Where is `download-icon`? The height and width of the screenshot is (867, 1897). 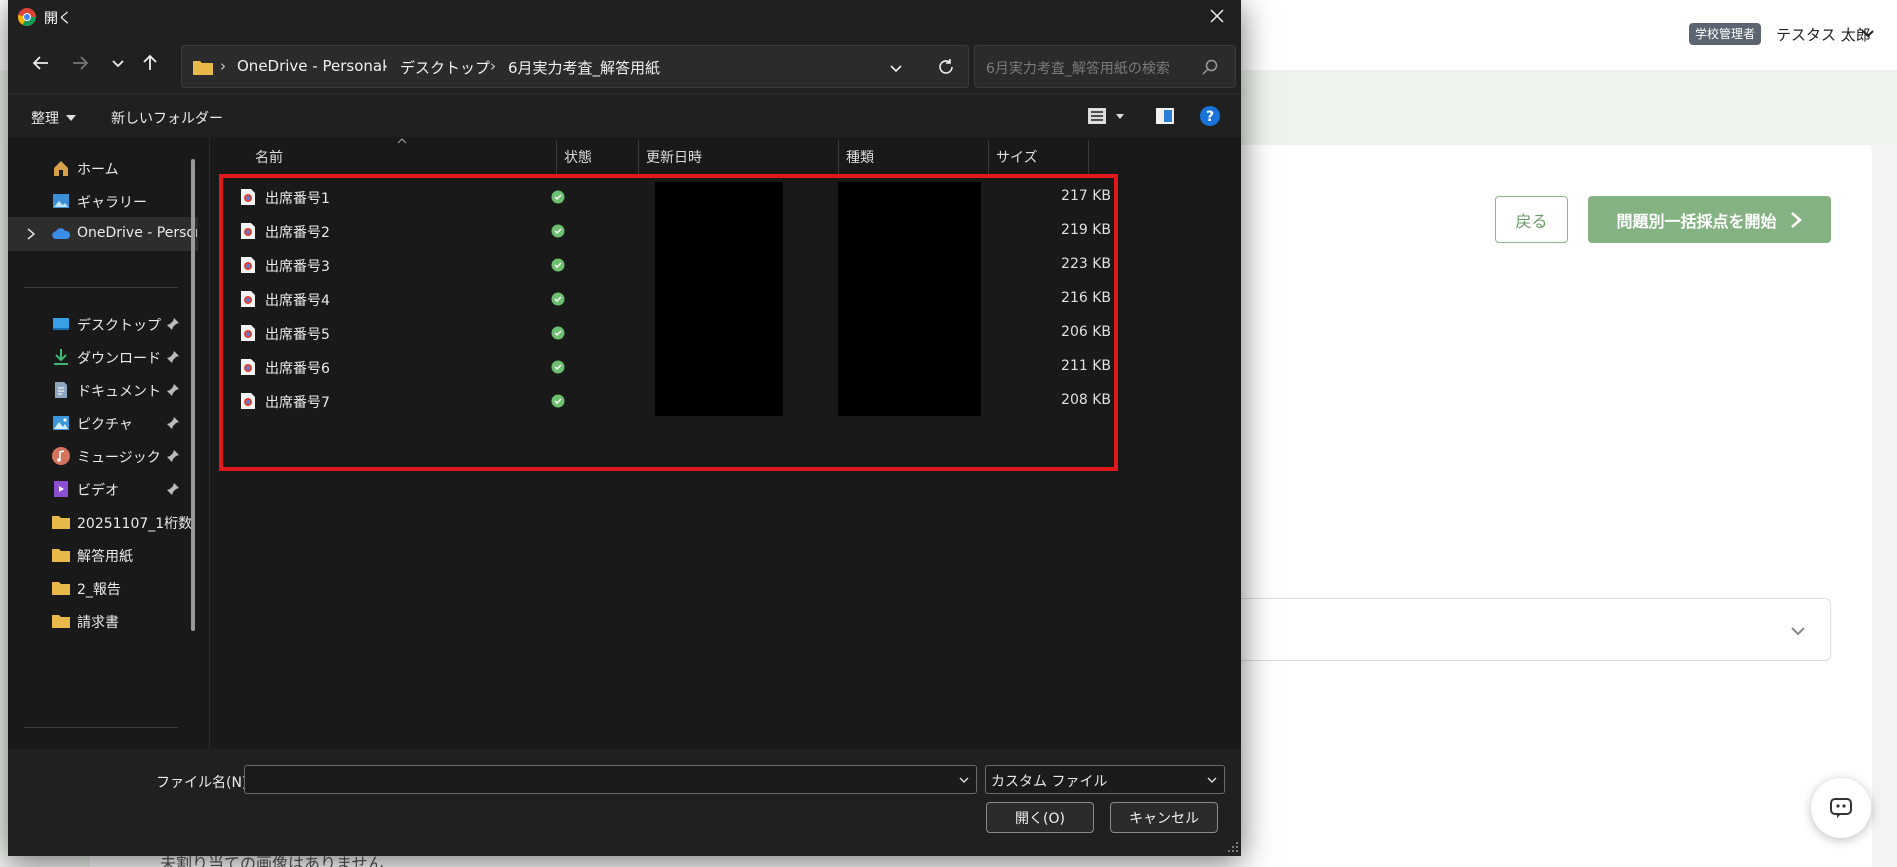
download-icon is located at coordinates (61, 357).